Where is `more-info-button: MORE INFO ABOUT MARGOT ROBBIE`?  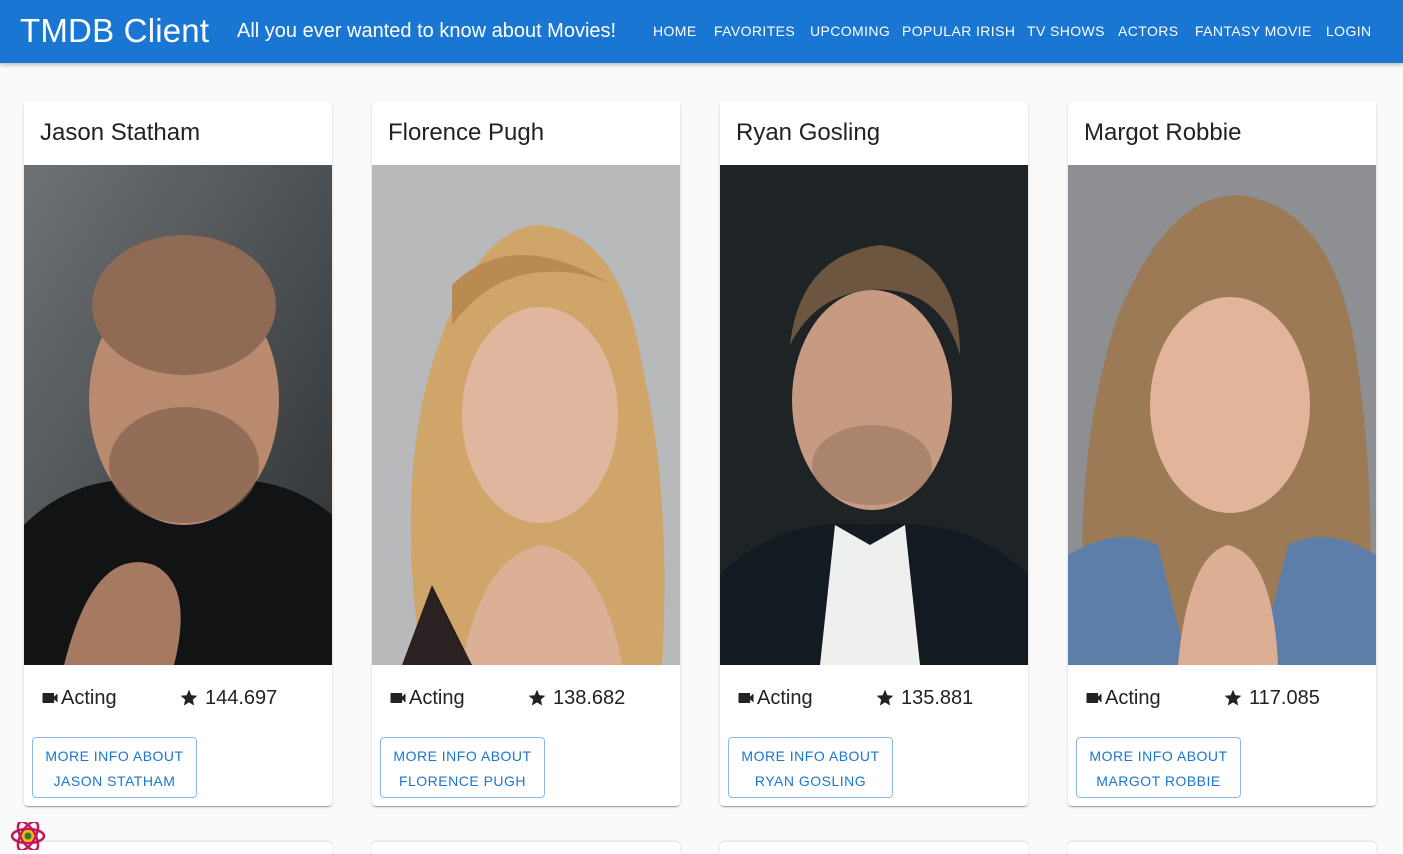 more-info-button: MORE INFO ABOUT MARGOT ROBBIE is located at coordinates (1158, 767).